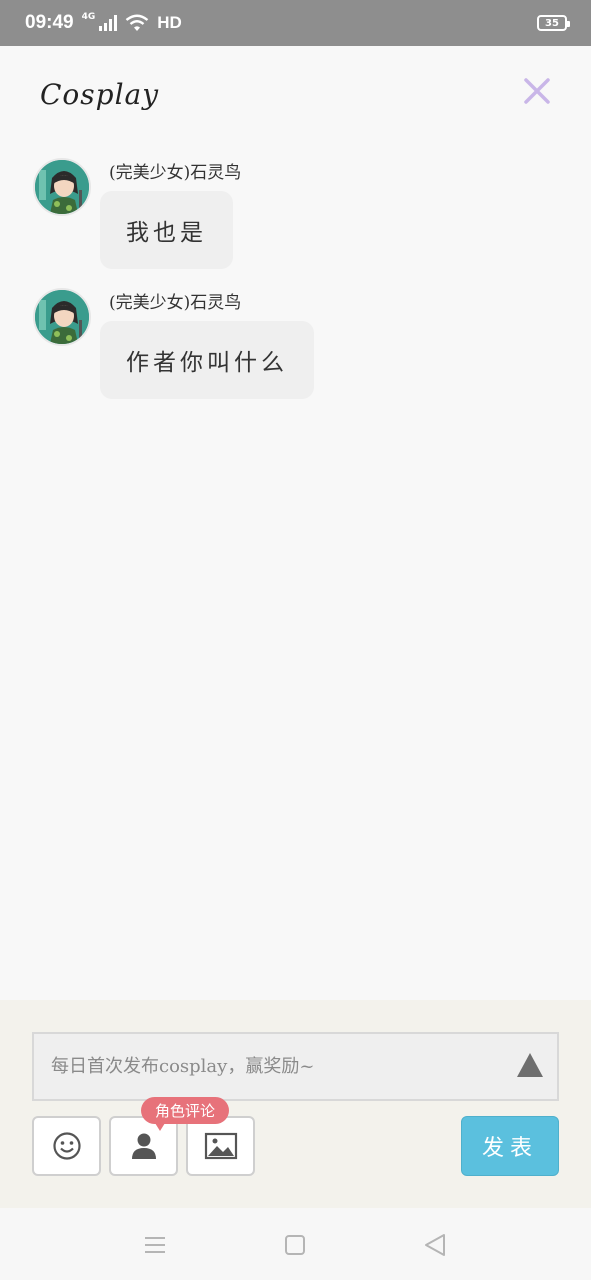 The image size is (591, 1280). I want to click on menu-icon, so click(155, 1245).